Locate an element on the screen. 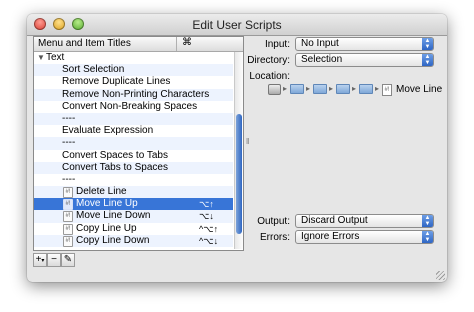 The image size is (474, 312). column-header-titles: Menu and Item Titles is located at coordinates (84, 43).